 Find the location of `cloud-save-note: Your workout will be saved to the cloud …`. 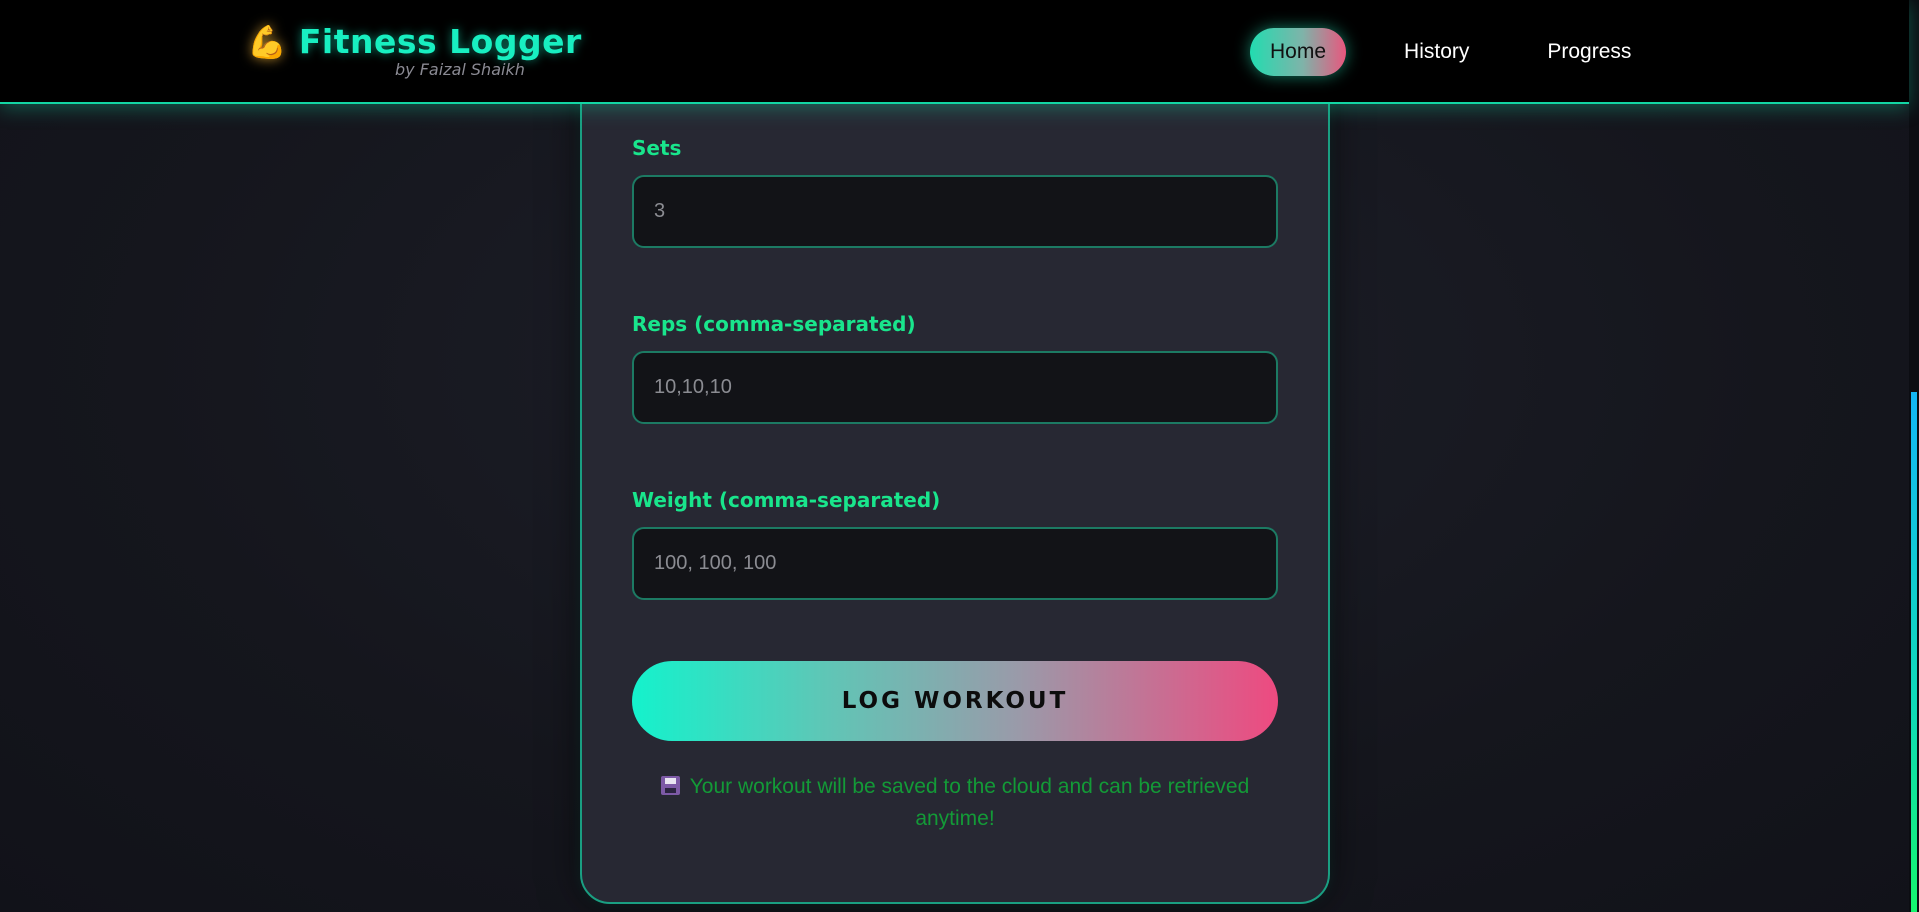

cloud-save-note: Your workout will be saved to the cloud … is located at coordinates (955, 803).